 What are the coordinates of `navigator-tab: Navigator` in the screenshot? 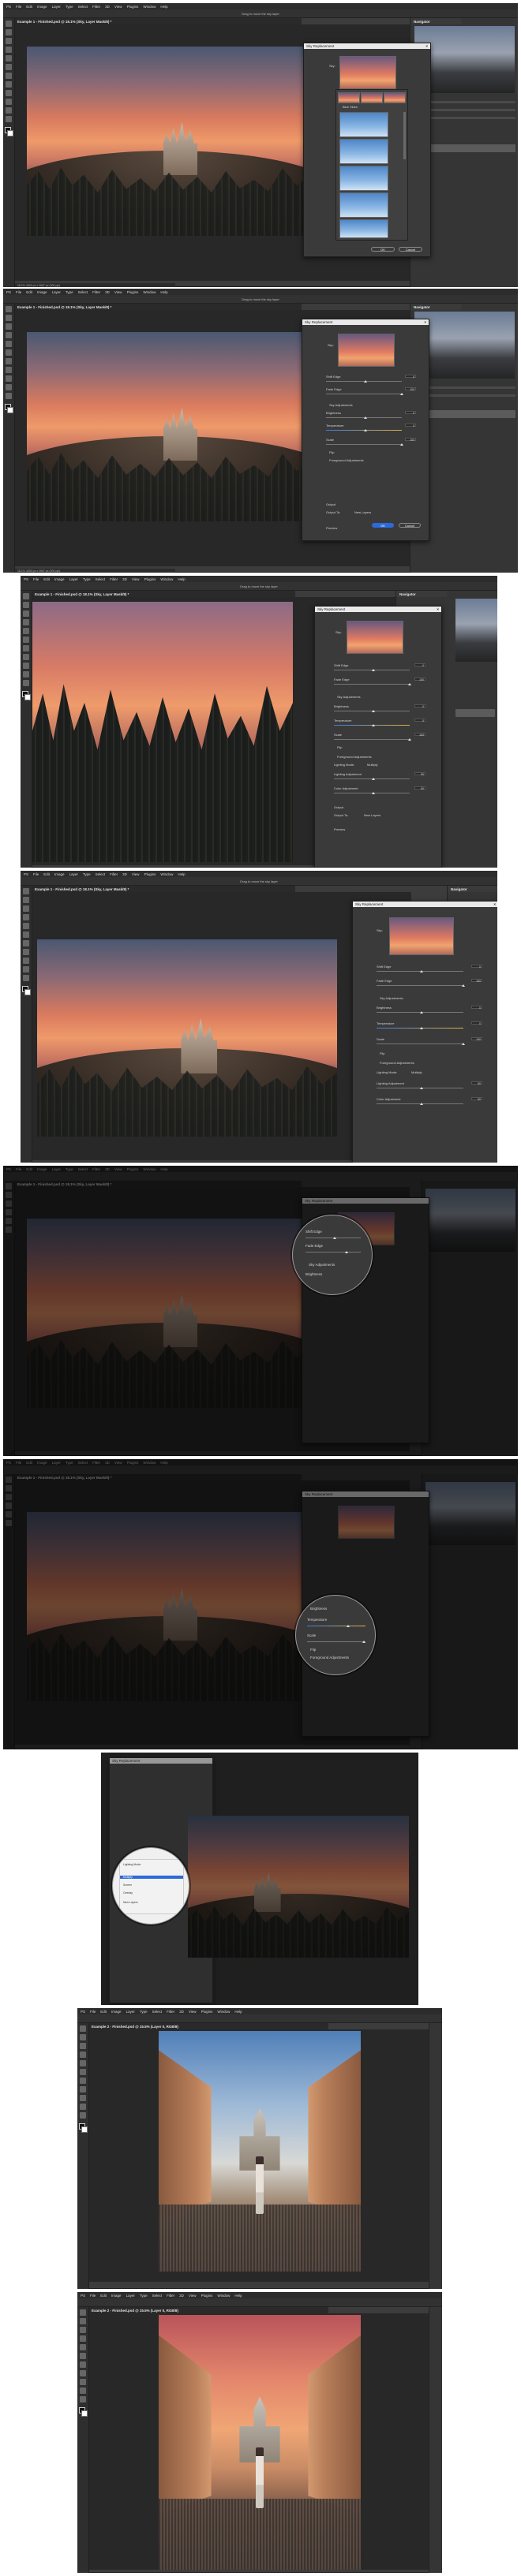 It's located at (436, 21).